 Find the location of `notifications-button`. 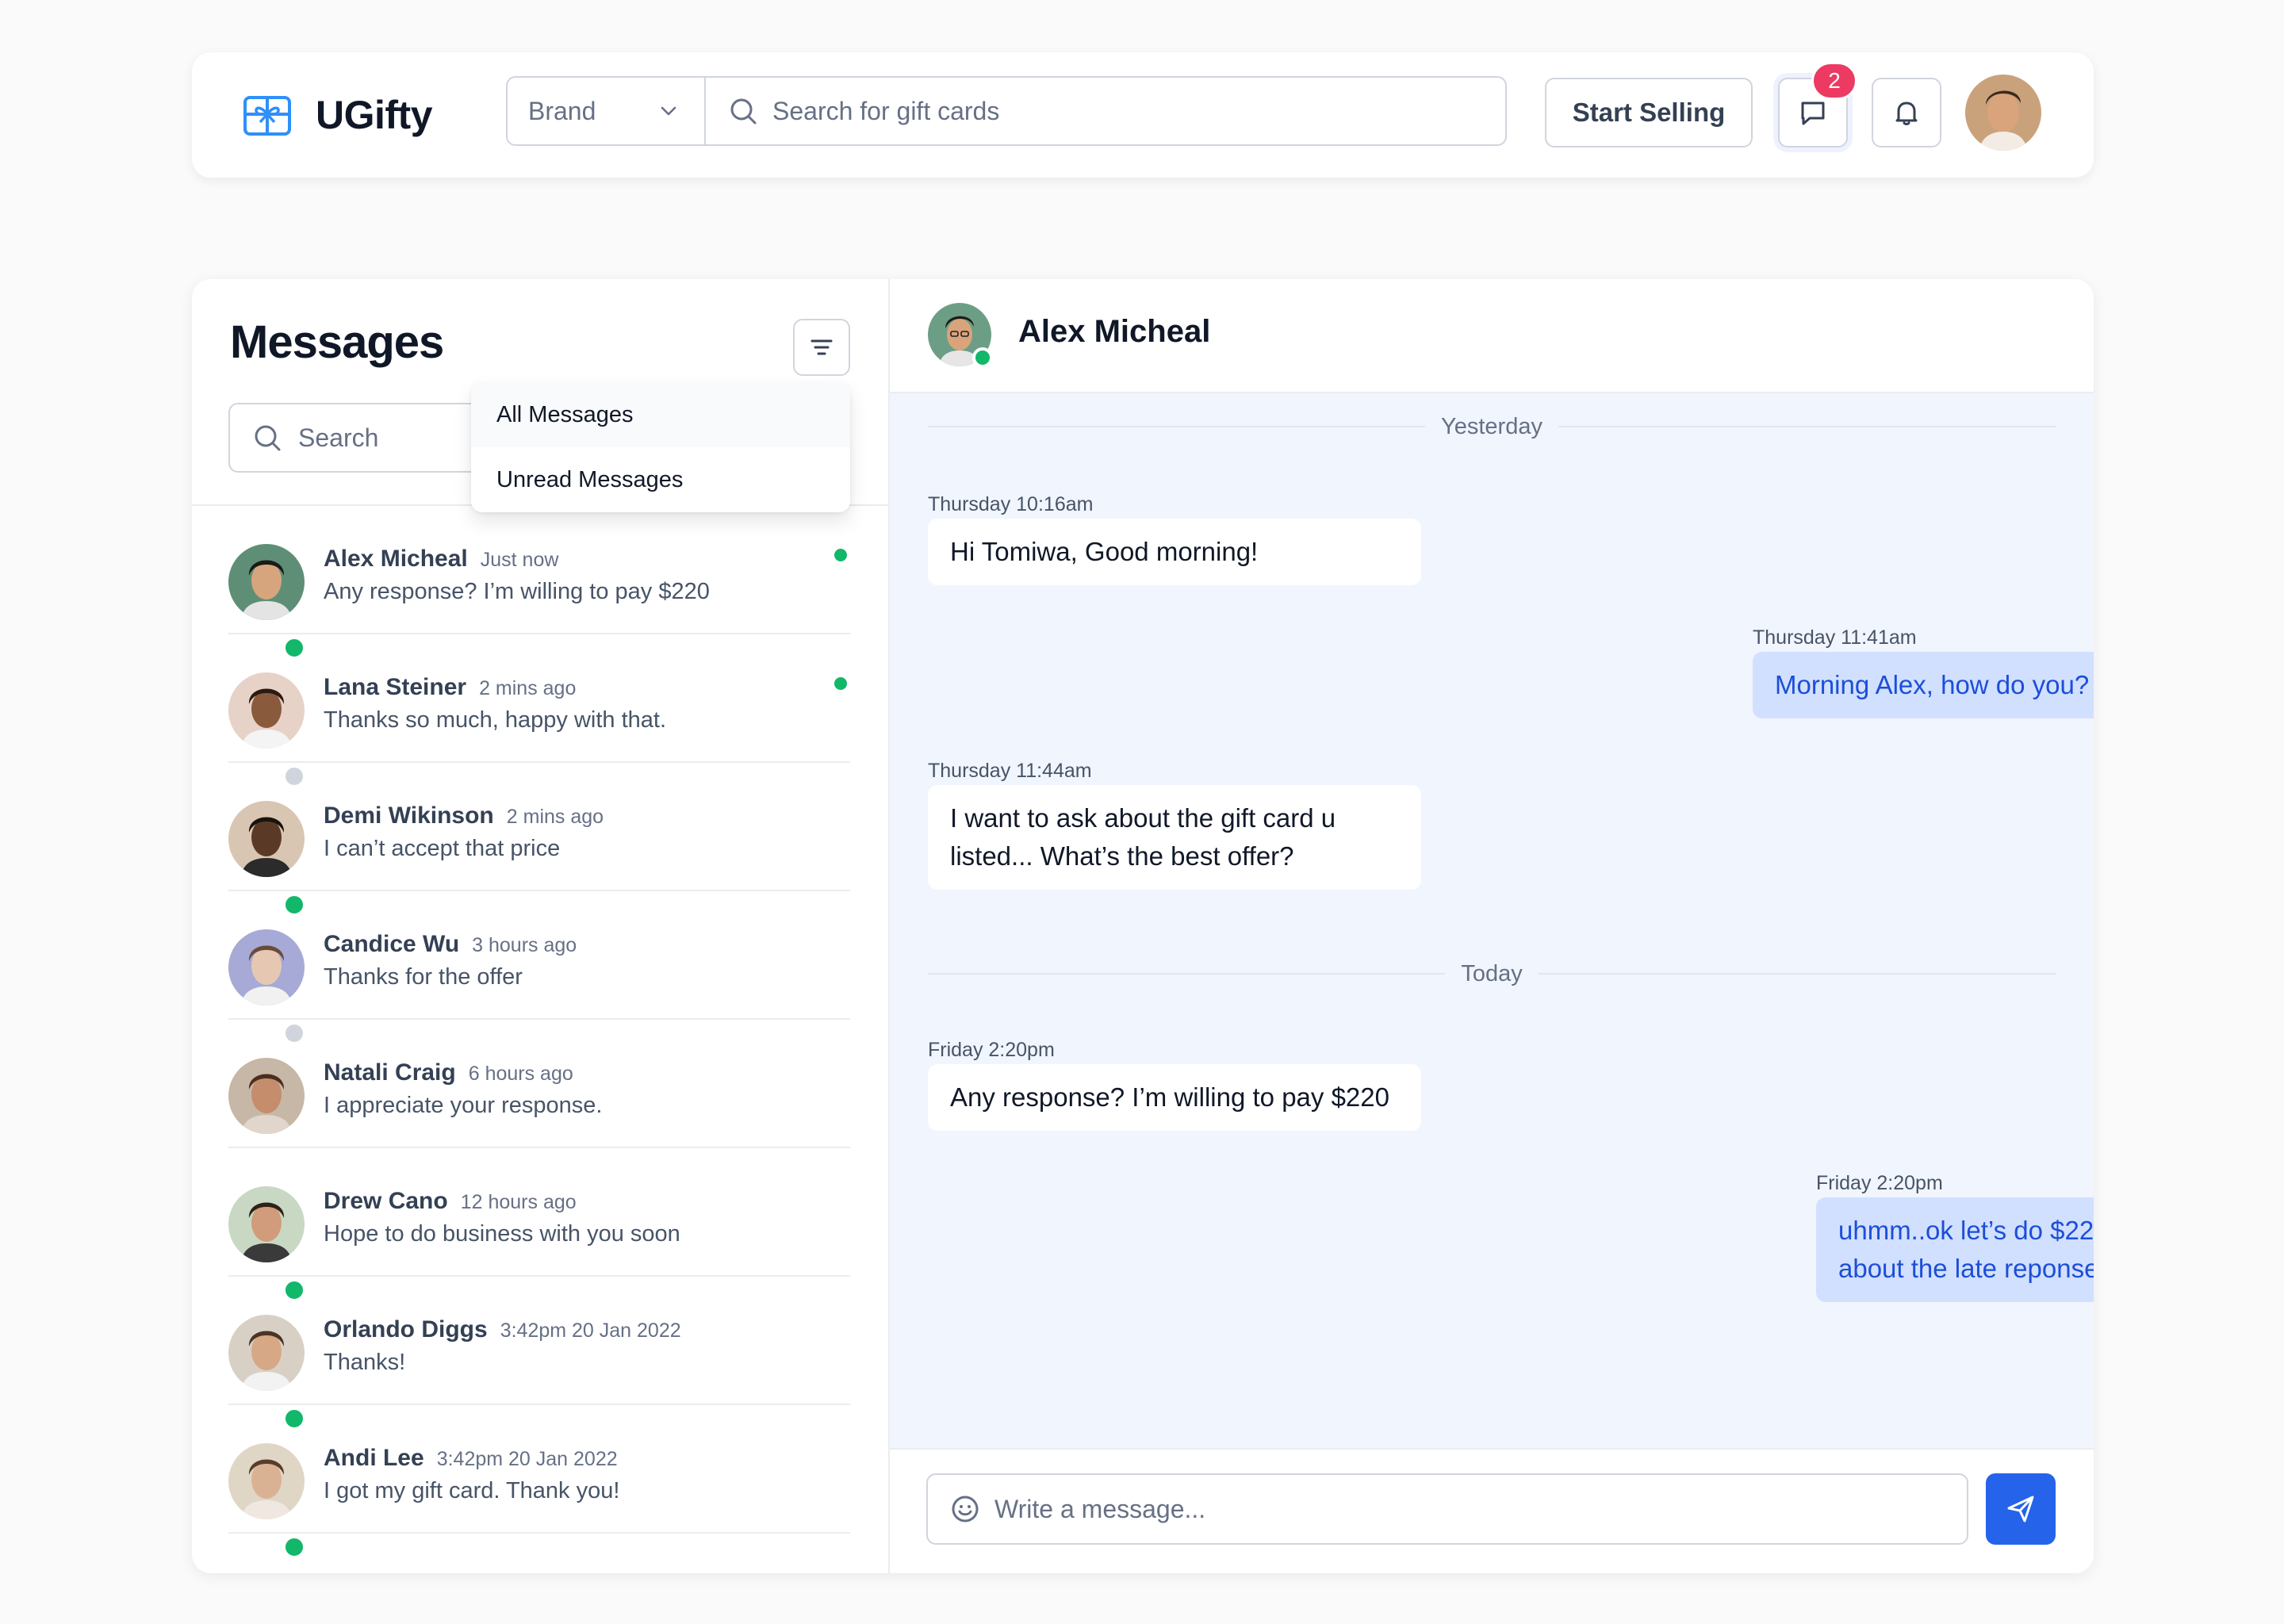

notifications-button is located at coordinates (1906, 113).